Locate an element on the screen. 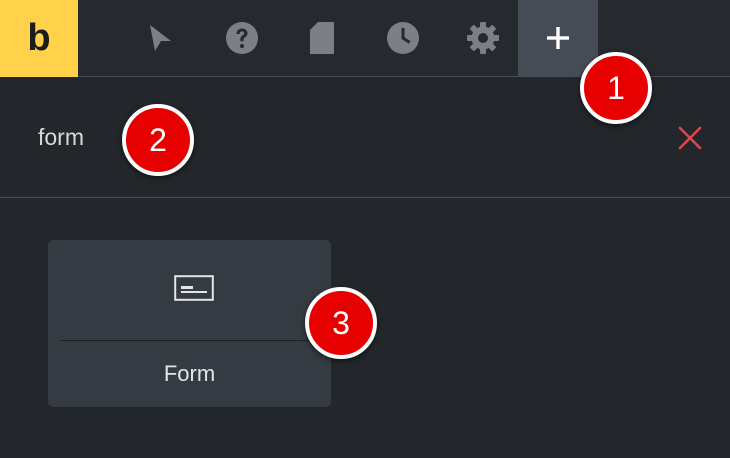 The image size is (730, 458). annotation-marker-1: 1 is located at coordinates (616, 88).